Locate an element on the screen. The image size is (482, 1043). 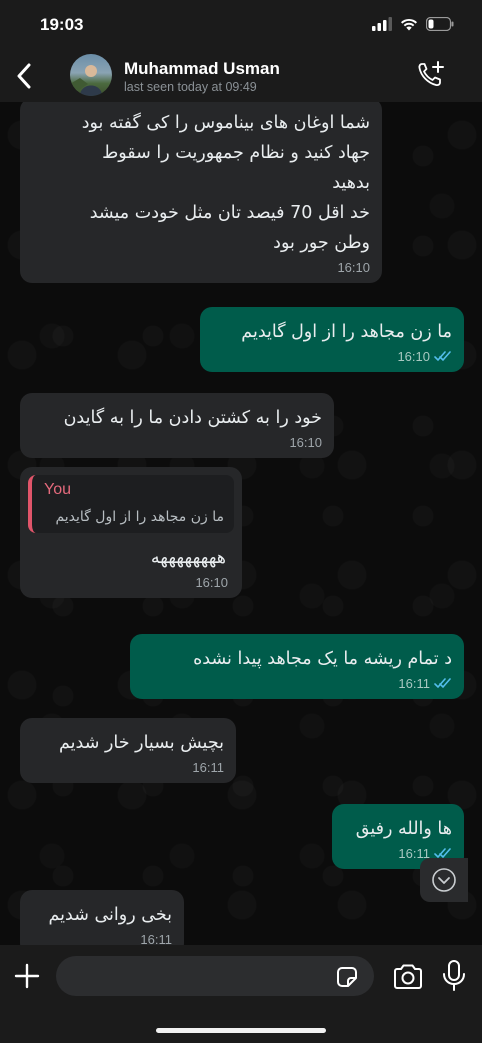
sticker-button is located at coordinates (347, 977).